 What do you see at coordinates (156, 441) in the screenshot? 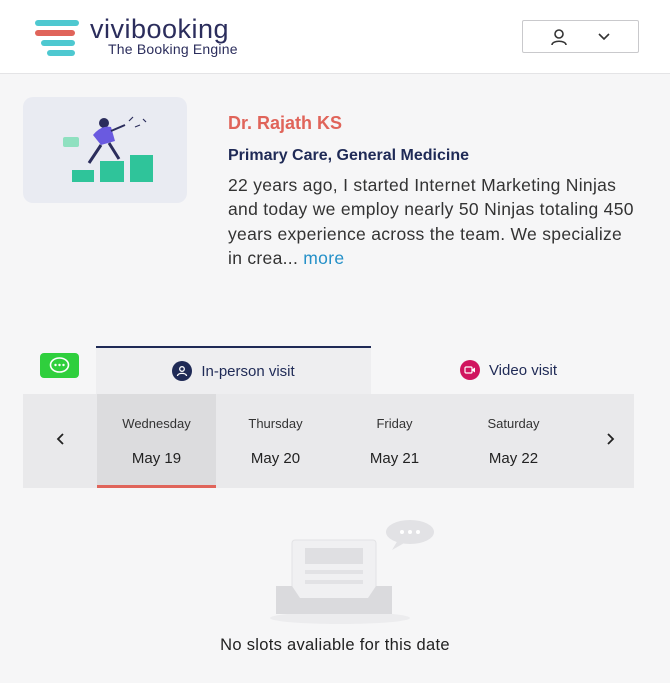
I see `date-option: Wednesday May 19` at bounding box center [156, 441].